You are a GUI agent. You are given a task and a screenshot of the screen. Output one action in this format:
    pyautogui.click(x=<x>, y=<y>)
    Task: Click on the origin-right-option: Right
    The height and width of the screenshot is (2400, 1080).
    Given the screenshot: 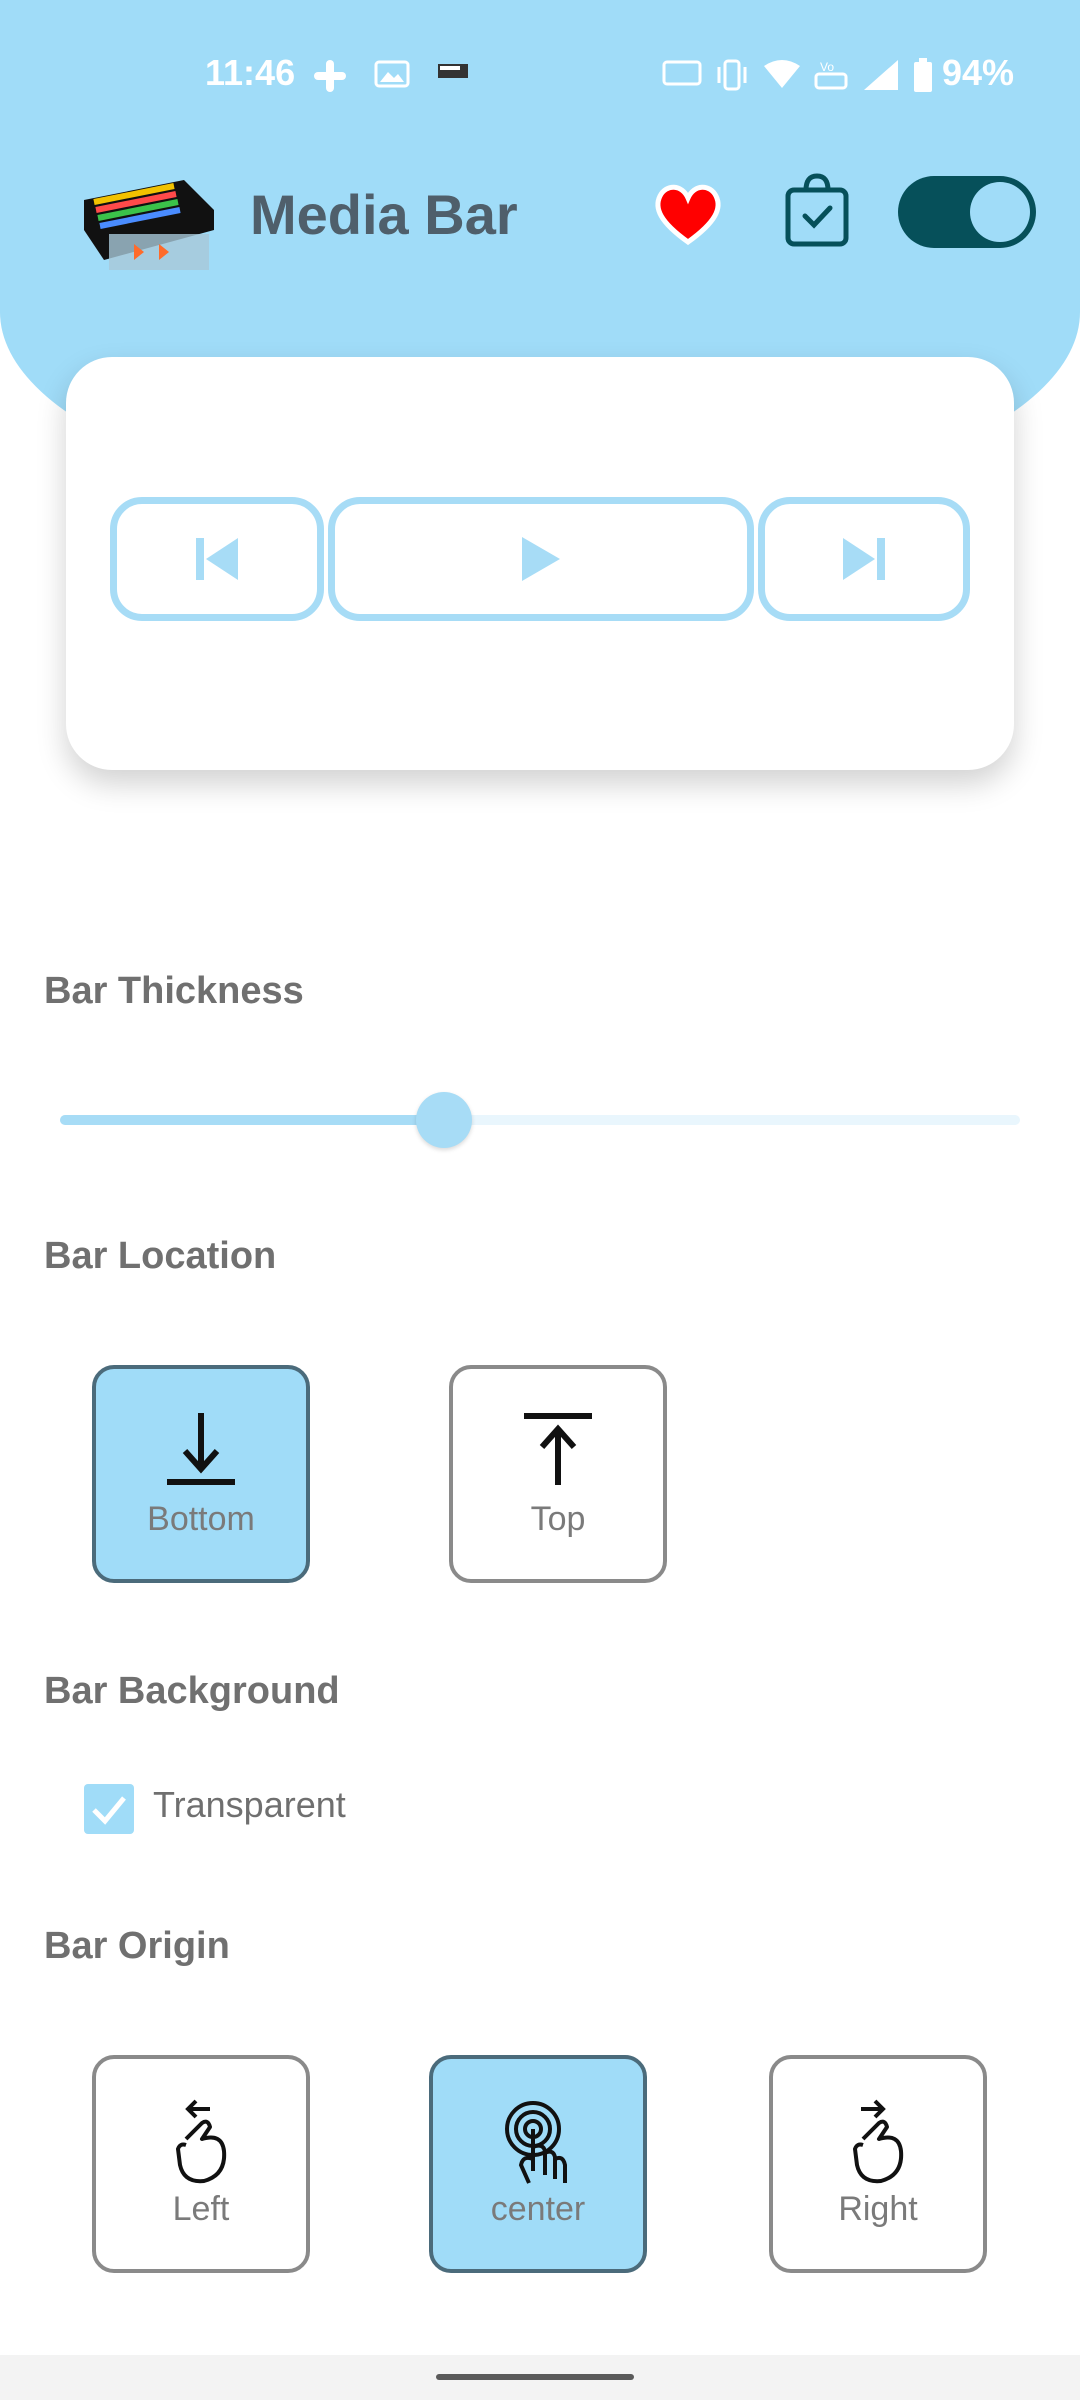 What is the action you would take?
    pyautogui.click(x=878, y=2164)
    